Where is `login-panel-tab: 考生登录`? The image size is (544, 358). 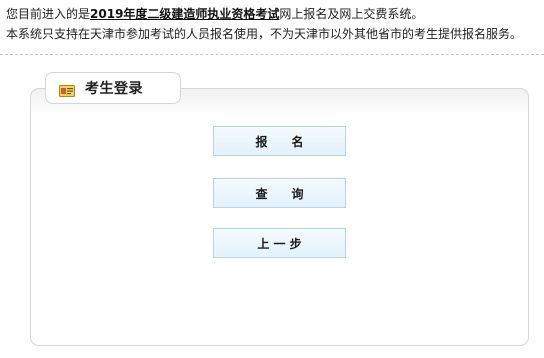
login-panel-tab: 考生登录 is located at coordinates (113, 88).